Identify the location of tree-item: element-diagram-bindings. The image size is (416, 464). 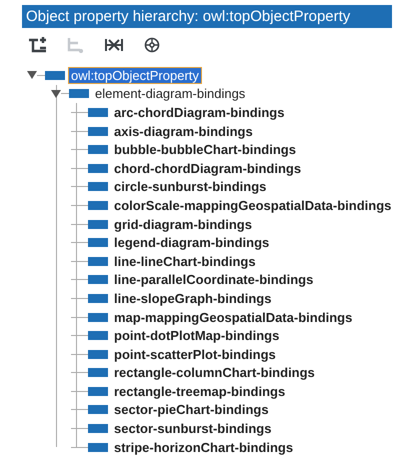
(170, 93).